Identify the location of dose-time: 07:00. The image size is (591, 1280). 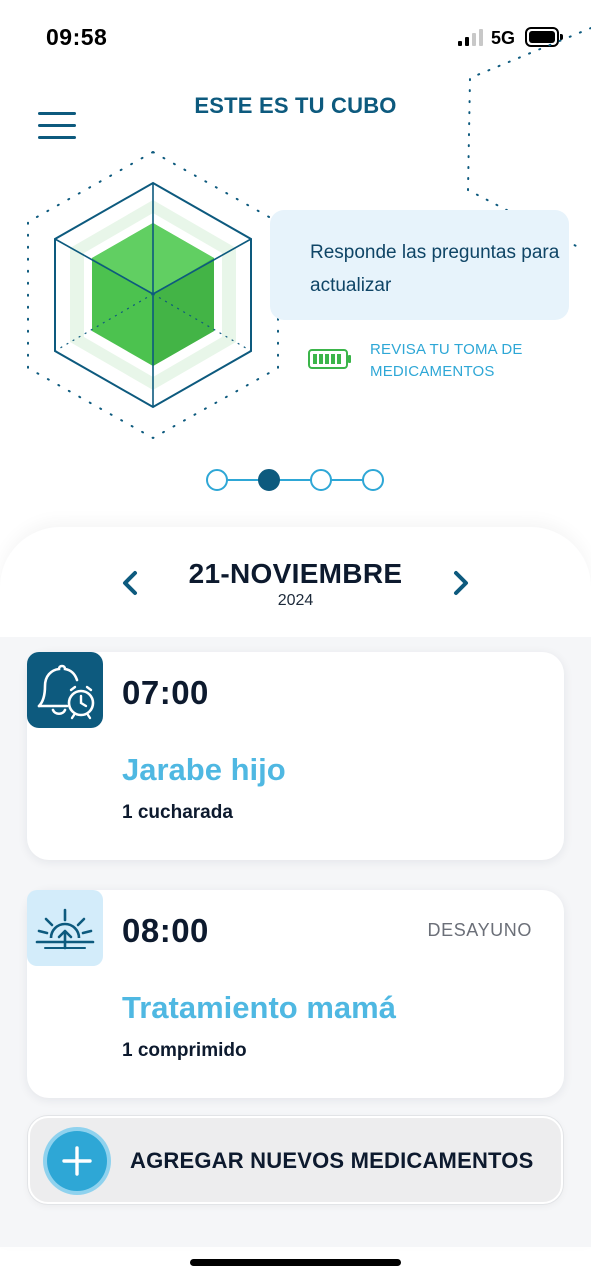
(165, 692).